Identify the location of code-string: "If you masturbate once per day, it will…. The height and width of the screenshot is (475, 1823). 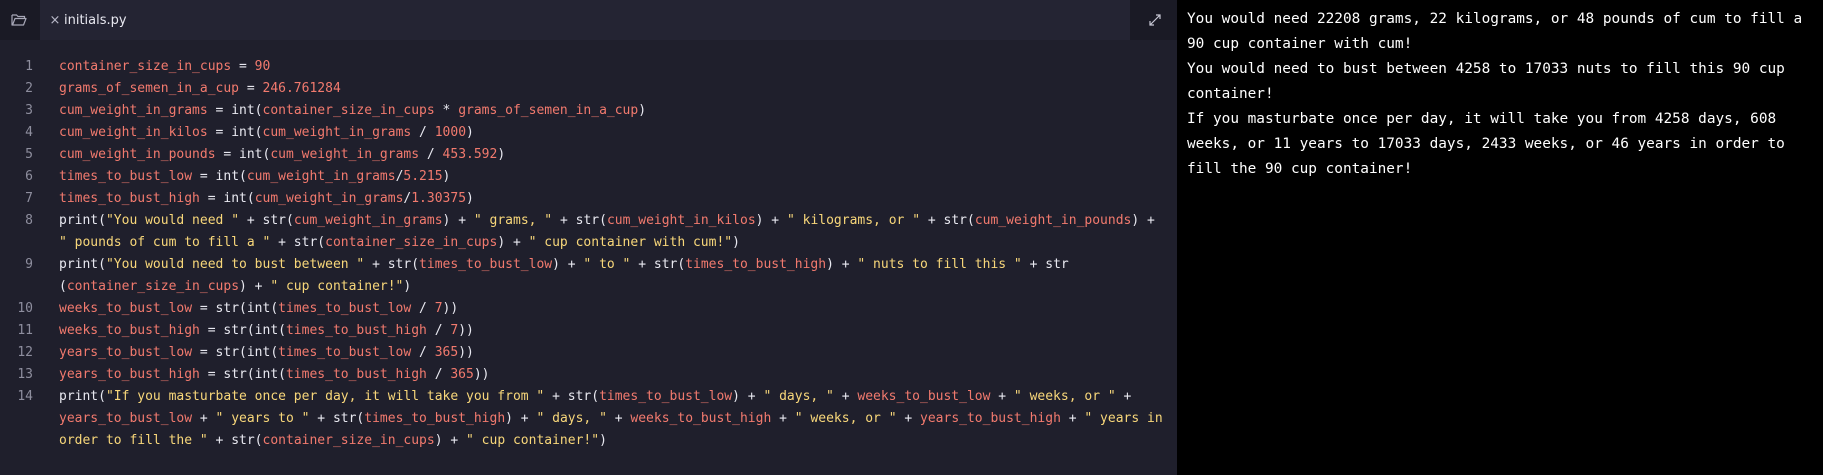
(325, 396).